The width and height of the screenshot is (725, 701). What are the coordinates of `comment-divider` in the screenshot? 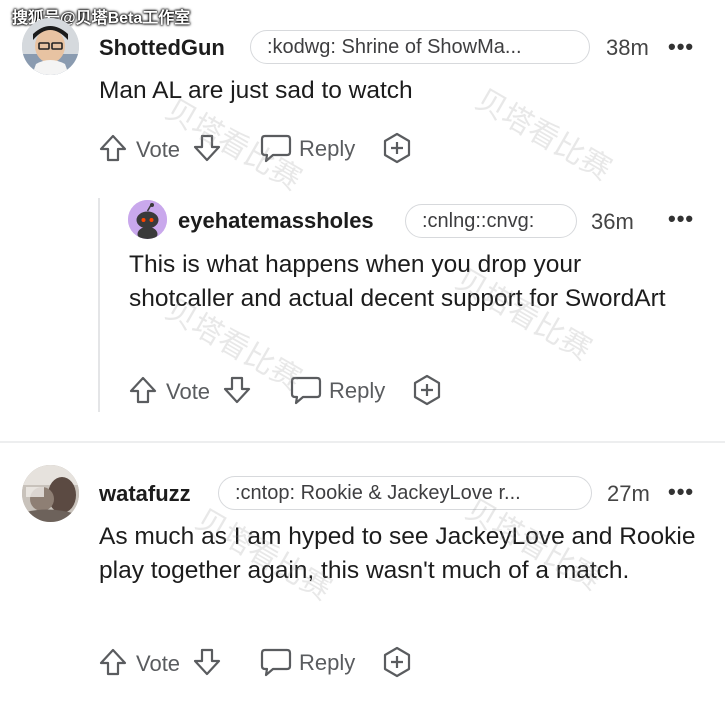 It's located at (362, 442).